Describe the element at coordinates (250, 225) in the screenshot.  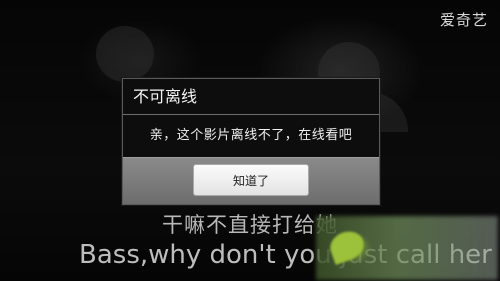
I see `subtitle-chinese: 干嘛不直接打给她` at that location.